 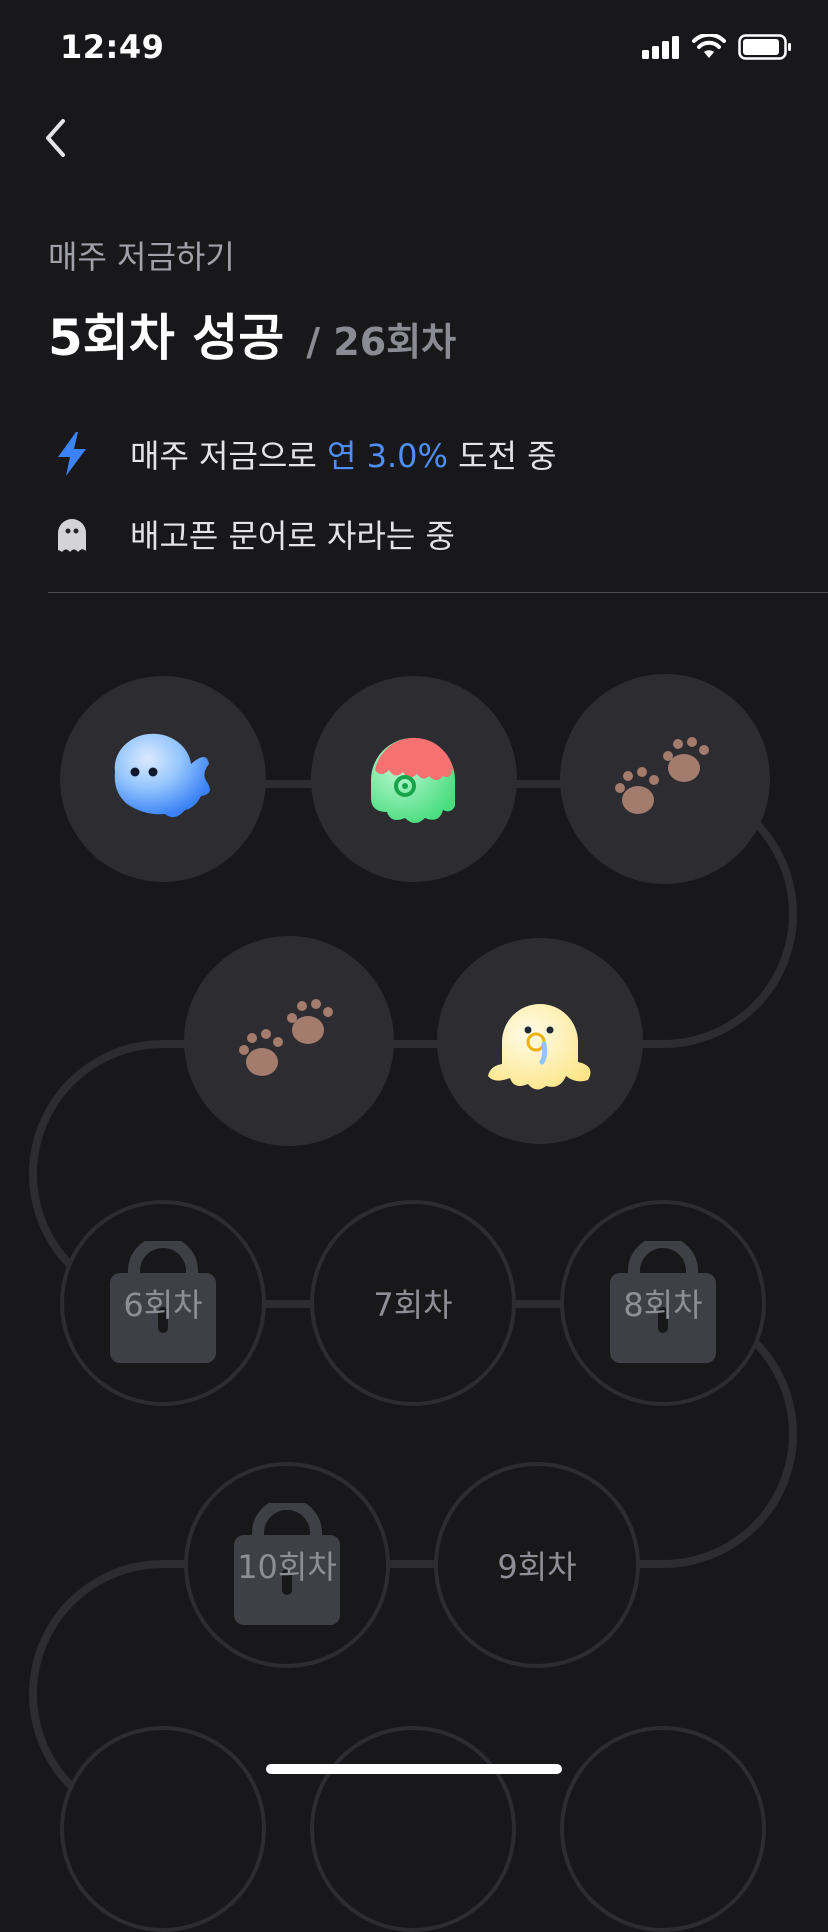 I want to click on node-label-8: 8회차, so click(x=663, y=1305).